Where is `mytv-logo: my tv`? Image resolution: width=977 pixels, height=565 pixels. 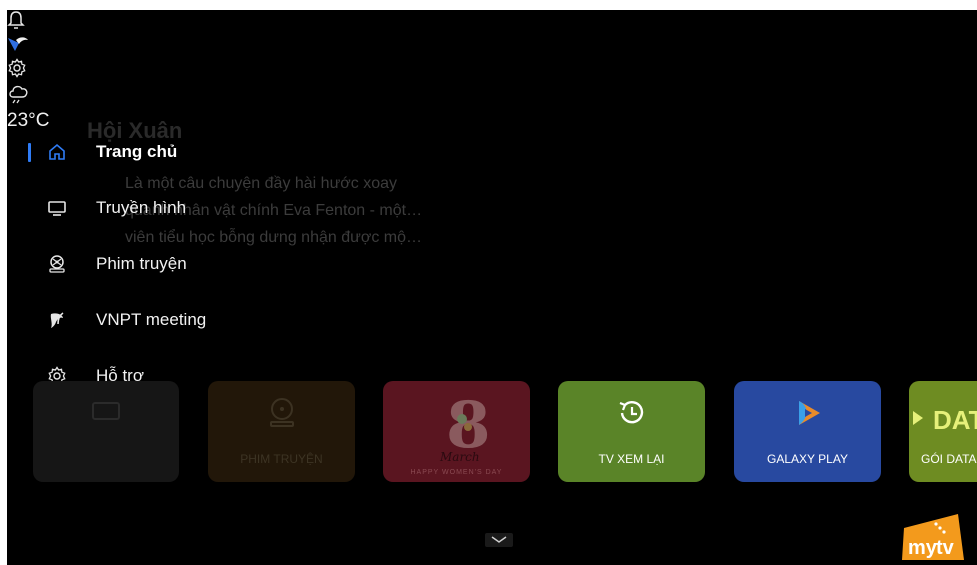
mytv-logo: my tv is located at coordinates (937, 535).